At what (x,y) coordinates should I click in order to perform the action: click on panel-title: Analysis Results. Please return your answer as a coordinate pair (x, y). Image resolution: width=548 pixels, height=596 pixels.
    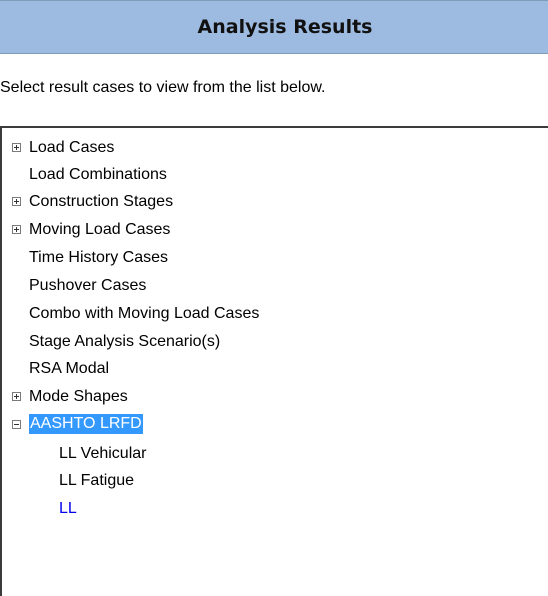
    Looking at the image, I should click on (285, 27).